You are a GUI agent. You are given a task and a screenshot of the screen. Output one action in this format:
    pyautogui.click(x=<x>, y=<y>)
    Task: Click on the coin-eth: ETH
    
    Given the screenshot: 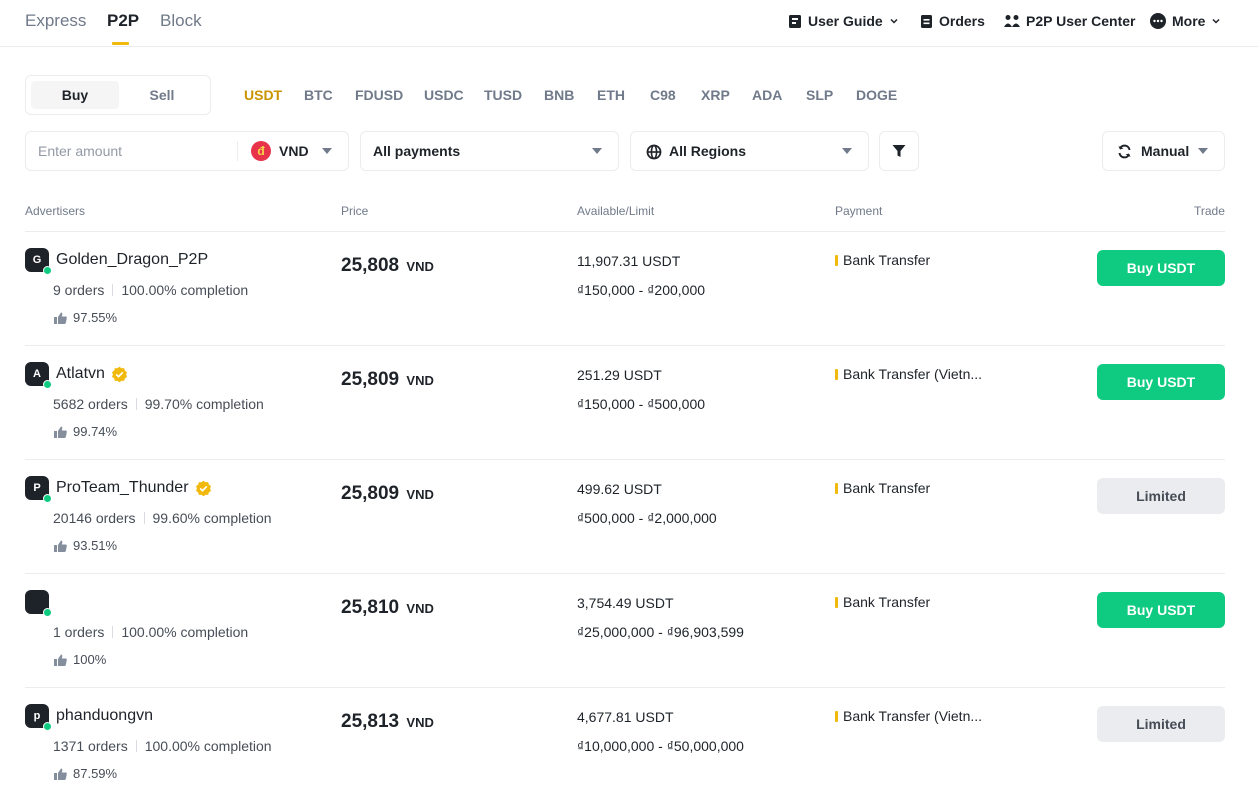 What is the action you would take?
    pyautogui.click(x=611, y=95)
    